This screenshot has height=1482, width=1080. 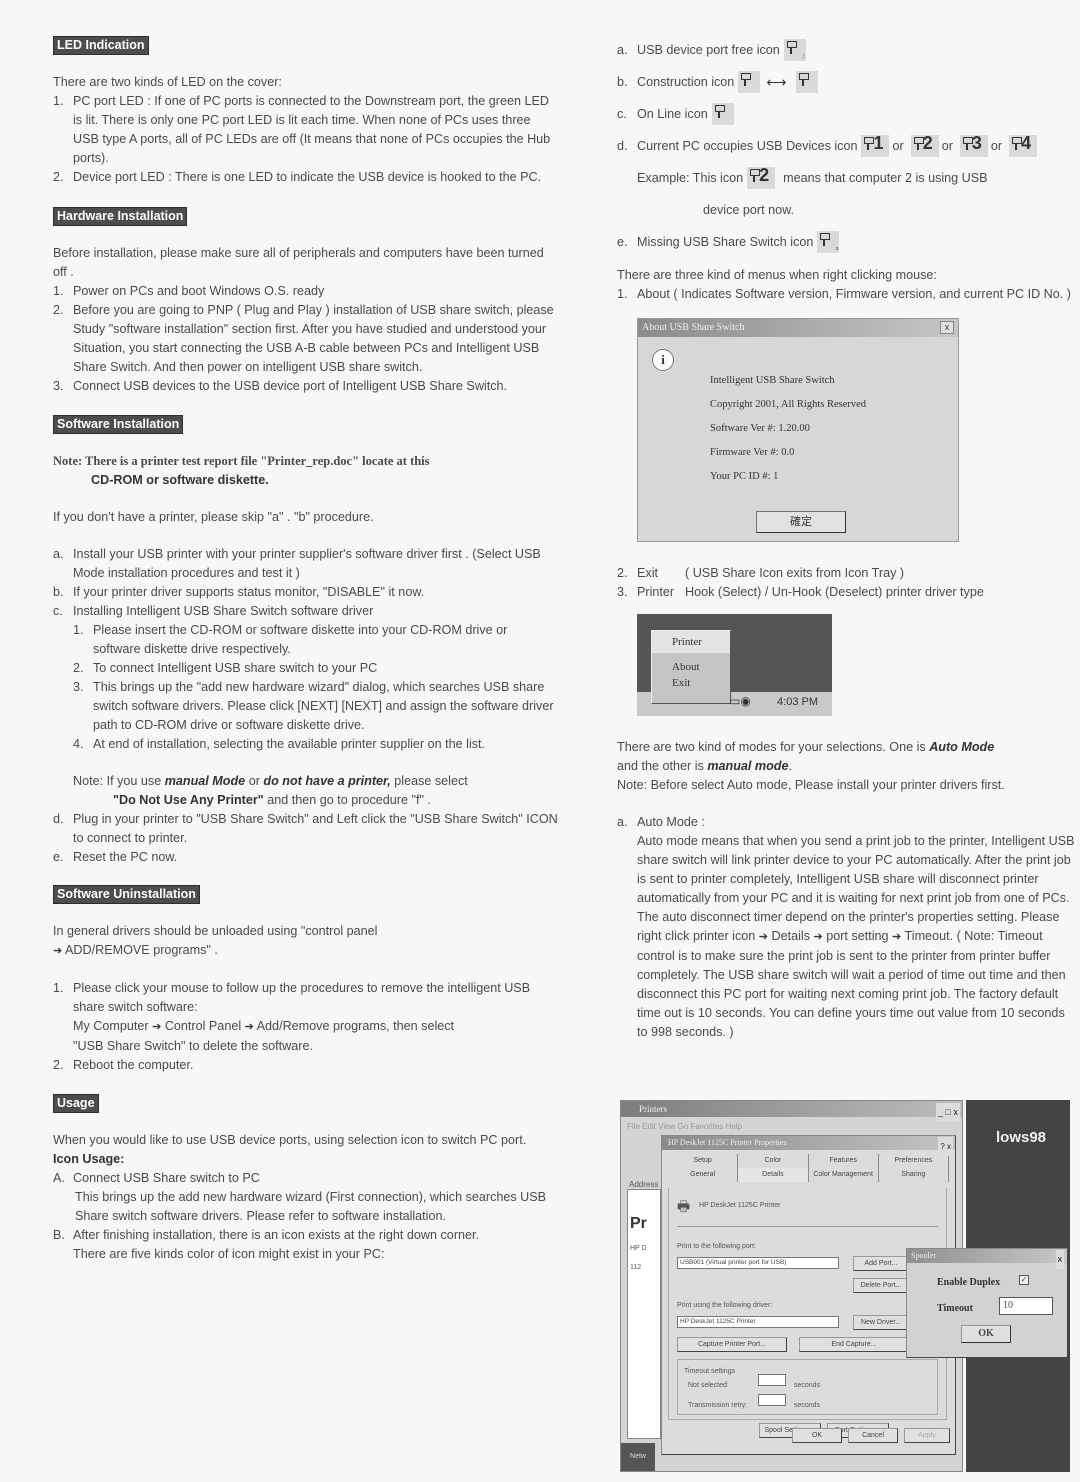 What do you see at coordinates (847, 82) in the screenshot?
I see `icon-item-construction: b. Construction icon ⟷` at bounding box center [847, 82].